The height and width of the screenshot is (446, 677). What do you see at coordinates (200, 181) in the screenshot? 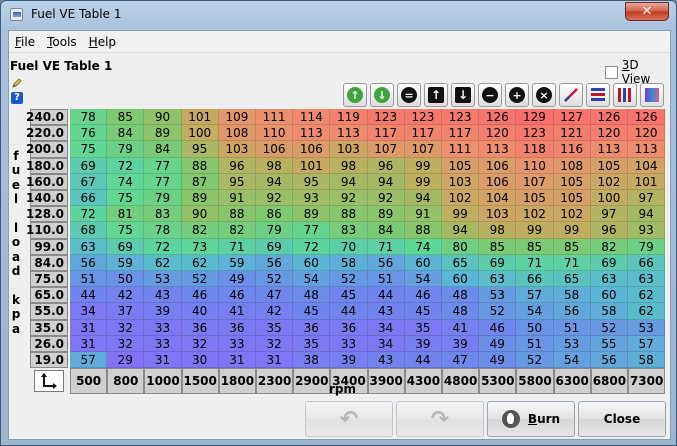
I see `ve-table-cell: 87` at bounding box center [200, 181].